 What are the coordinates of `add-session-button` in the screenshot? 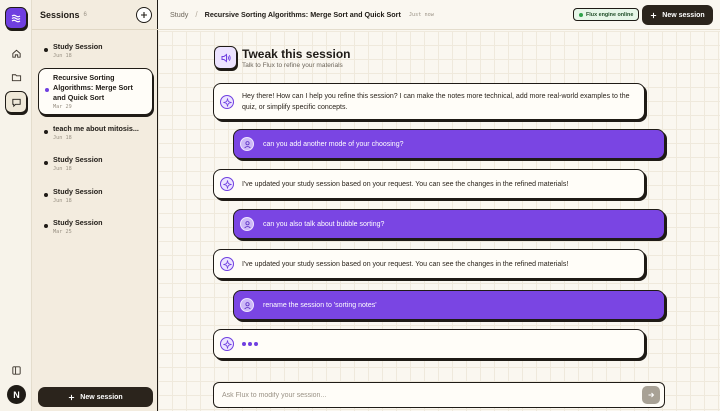 It's located at (144, 15).